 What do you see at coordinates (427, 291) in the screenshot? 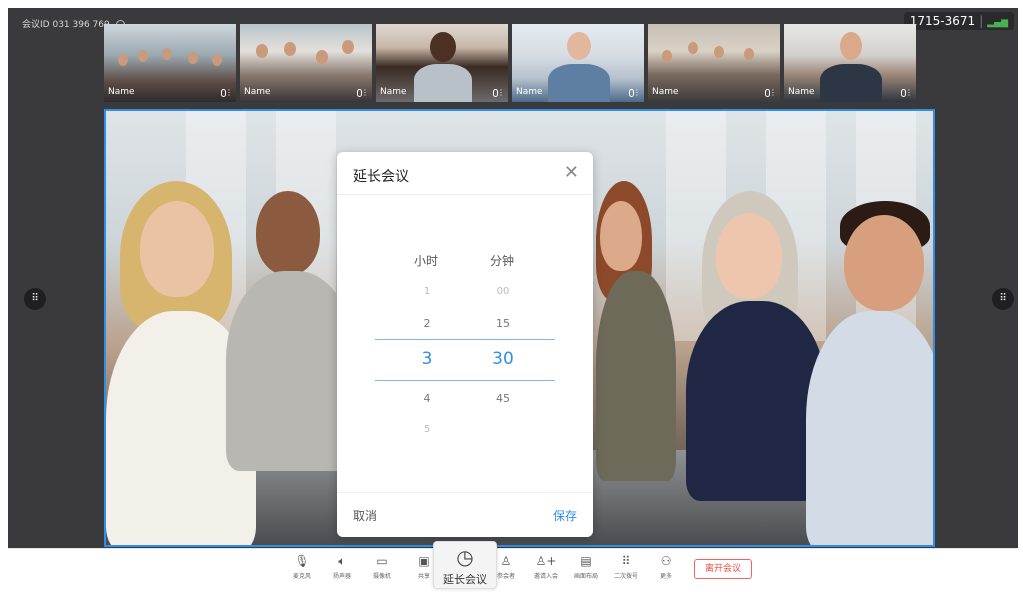
I see `hour-option: 1` at bounding box center [427, 291].